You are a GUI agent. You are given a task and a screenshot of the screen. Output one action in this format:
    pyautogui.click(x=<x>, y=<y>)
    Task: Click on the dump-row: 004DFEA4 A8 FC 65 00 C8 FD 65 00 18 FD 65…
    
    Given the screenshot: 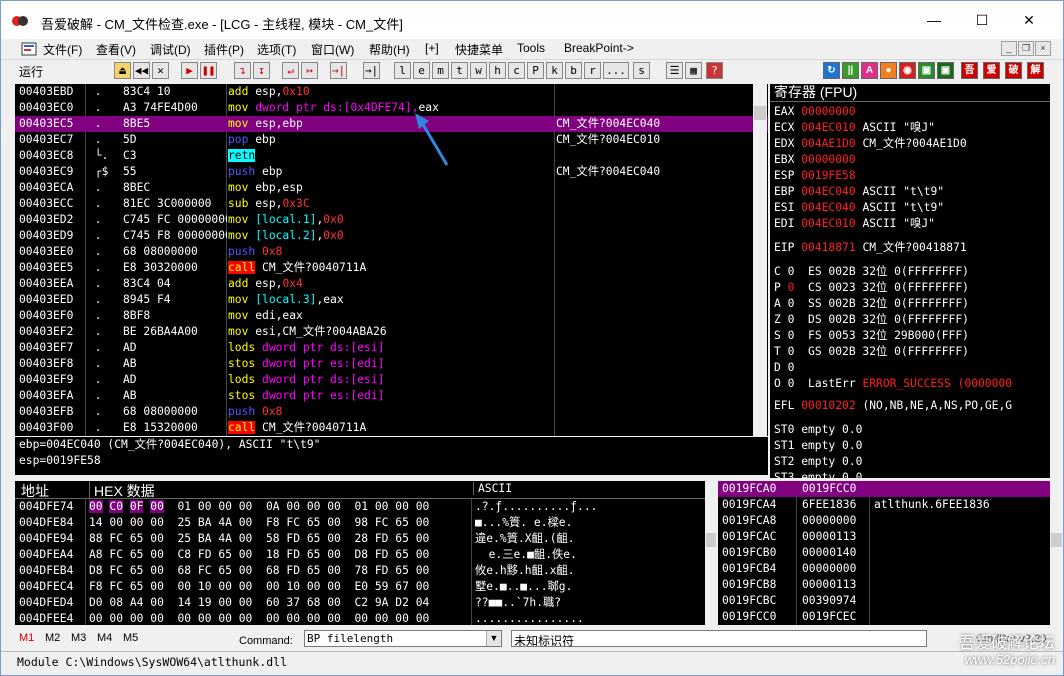 What is the action you would take?
    pyautogui.click(x=360, y=555)
    